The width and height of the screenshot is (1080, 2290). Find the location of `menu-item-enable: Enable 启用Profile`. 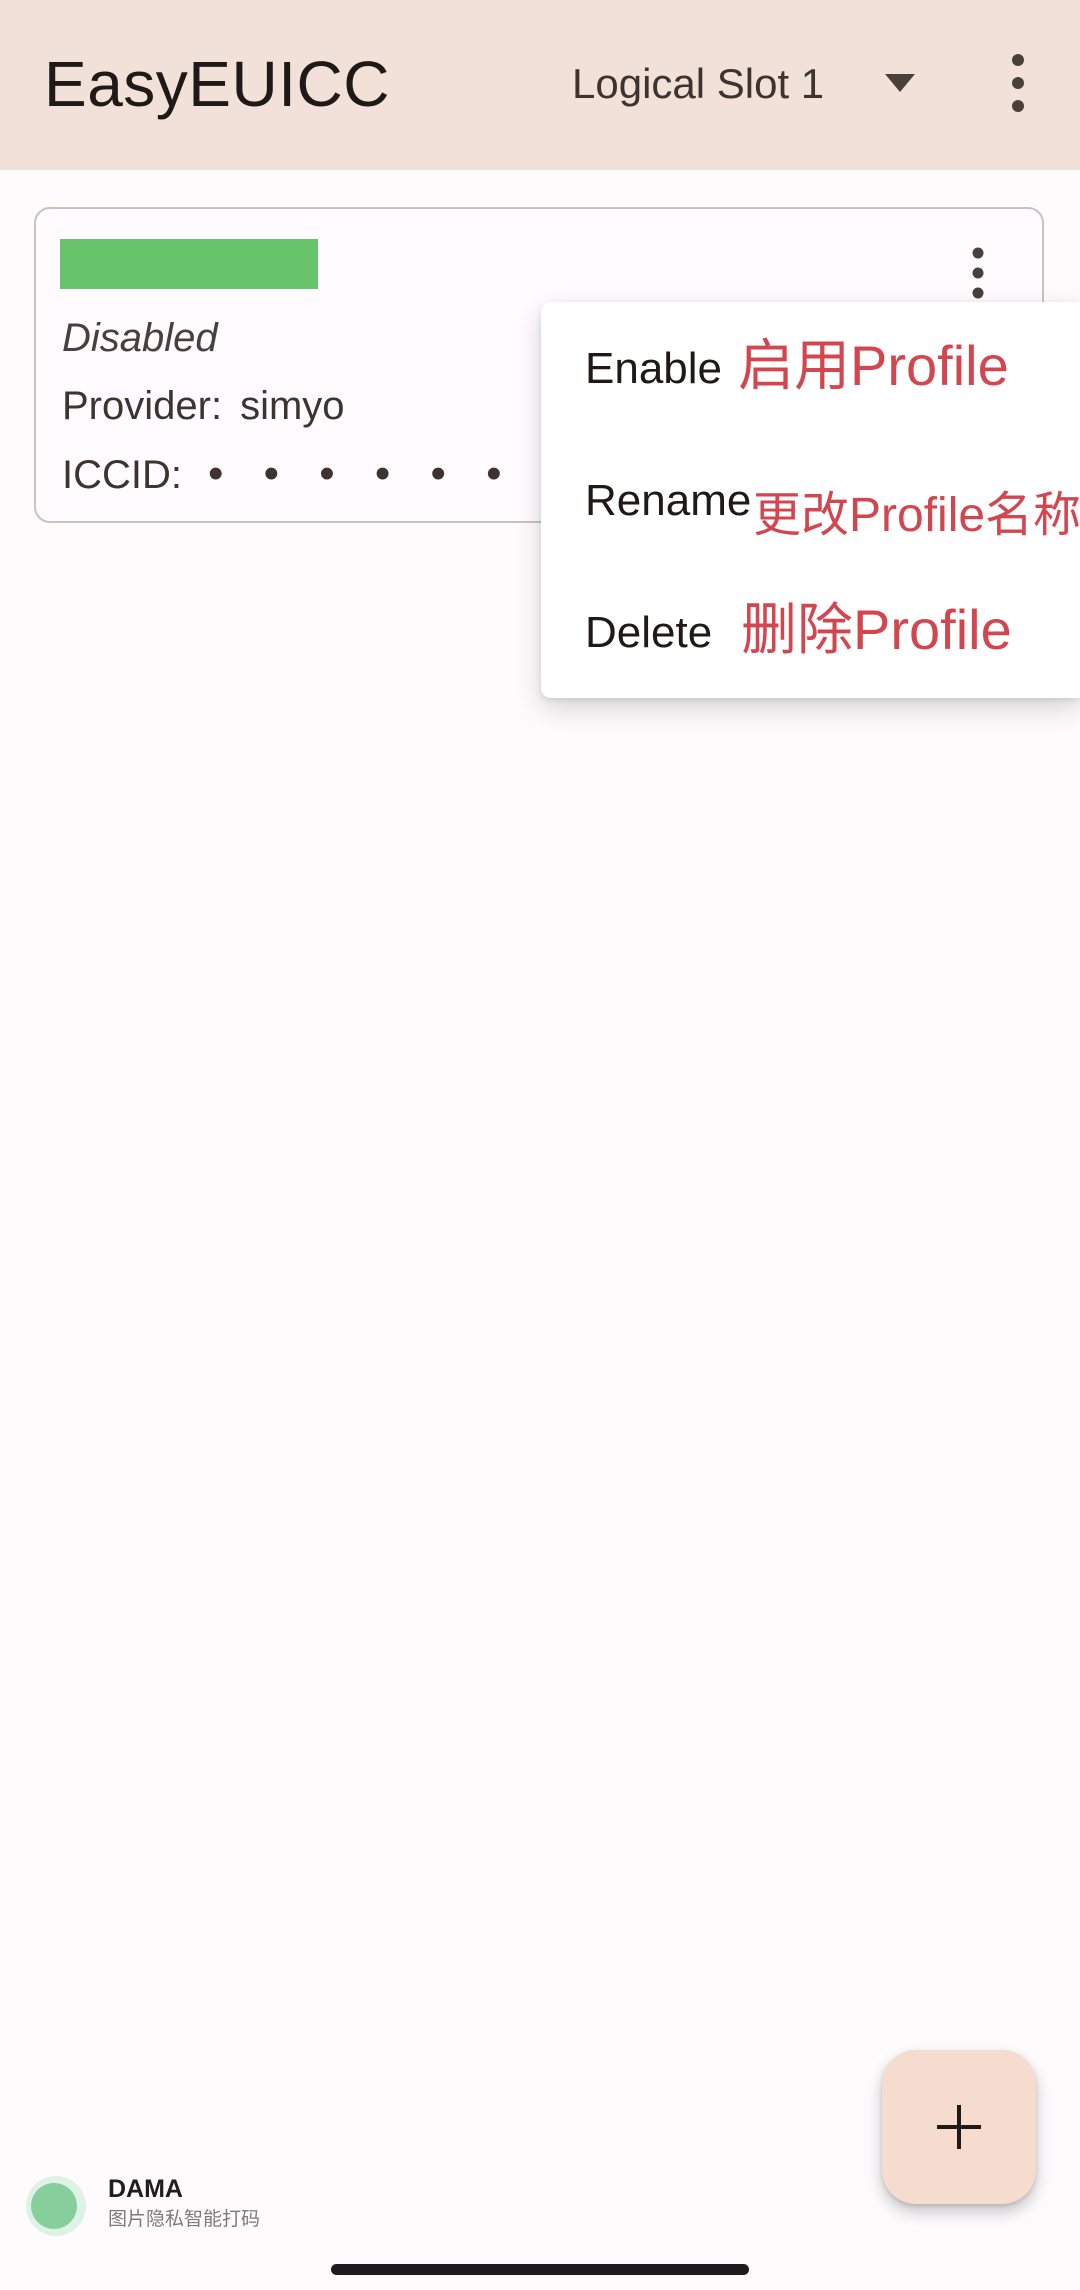

menu-item-enable: Enable 启用Profile is located at coordinates (810, 368).